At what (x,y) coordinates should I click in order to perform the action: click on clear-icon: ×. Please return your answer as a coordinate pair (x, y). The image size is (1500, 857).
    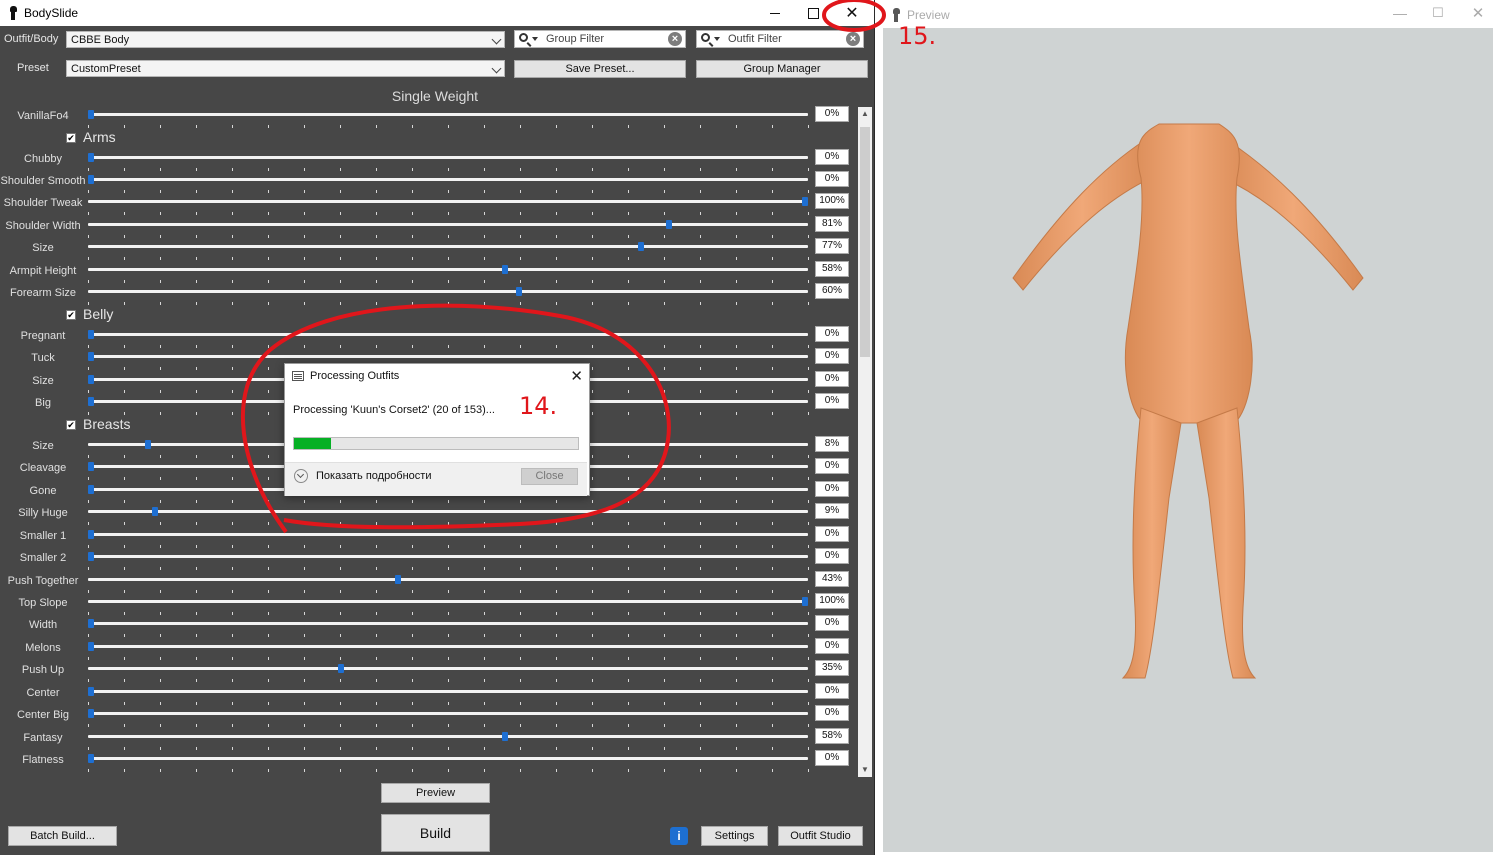
    Looking at the image, I should click on (675, 39).